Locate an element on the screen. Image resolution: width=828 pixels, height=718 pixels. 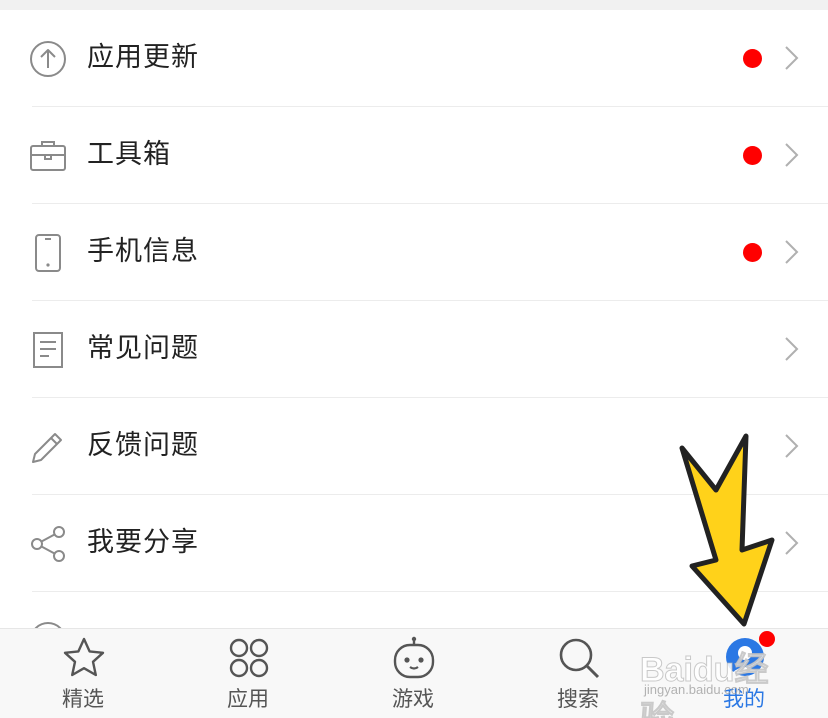
menu-item-phone-info: 手机信息 is located at coordinates (414, 252).